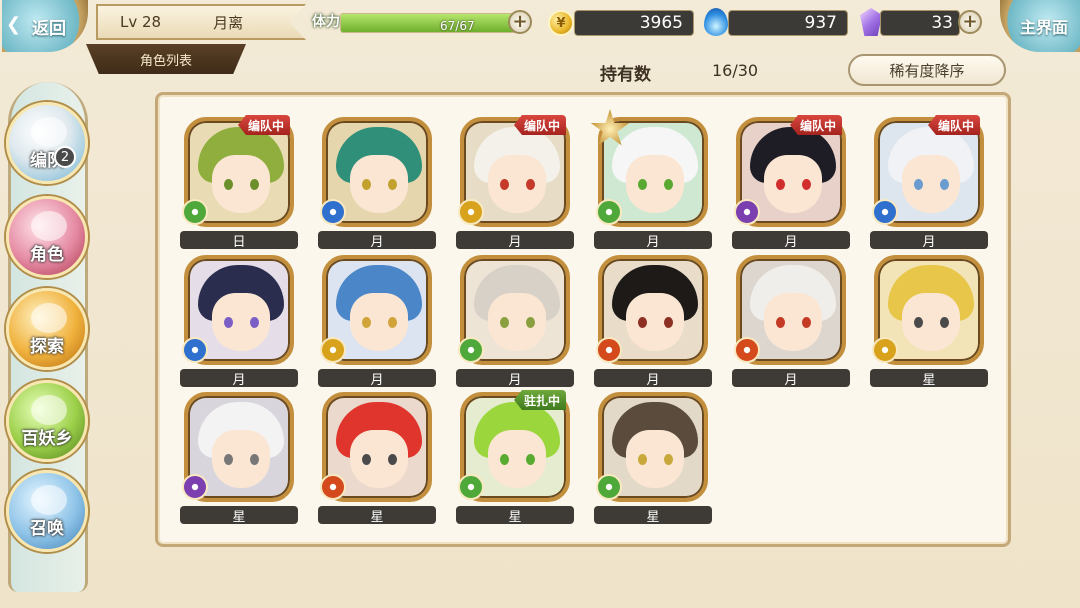 This screenshot has height=608, width=1080. What do you see at coordinates (49, 28) in the screenshot?
I see `back-button-label: 返回` at bounding box center [49, 28].